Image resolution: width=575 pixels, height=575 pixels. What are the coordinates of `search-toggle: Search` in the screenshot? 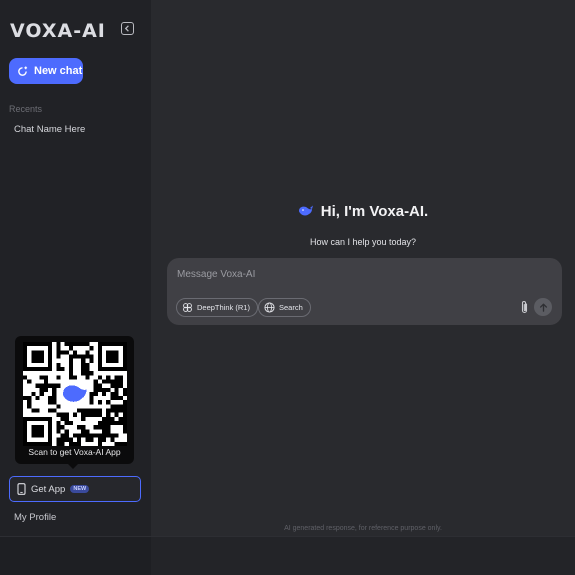 It's located at (284, 307).